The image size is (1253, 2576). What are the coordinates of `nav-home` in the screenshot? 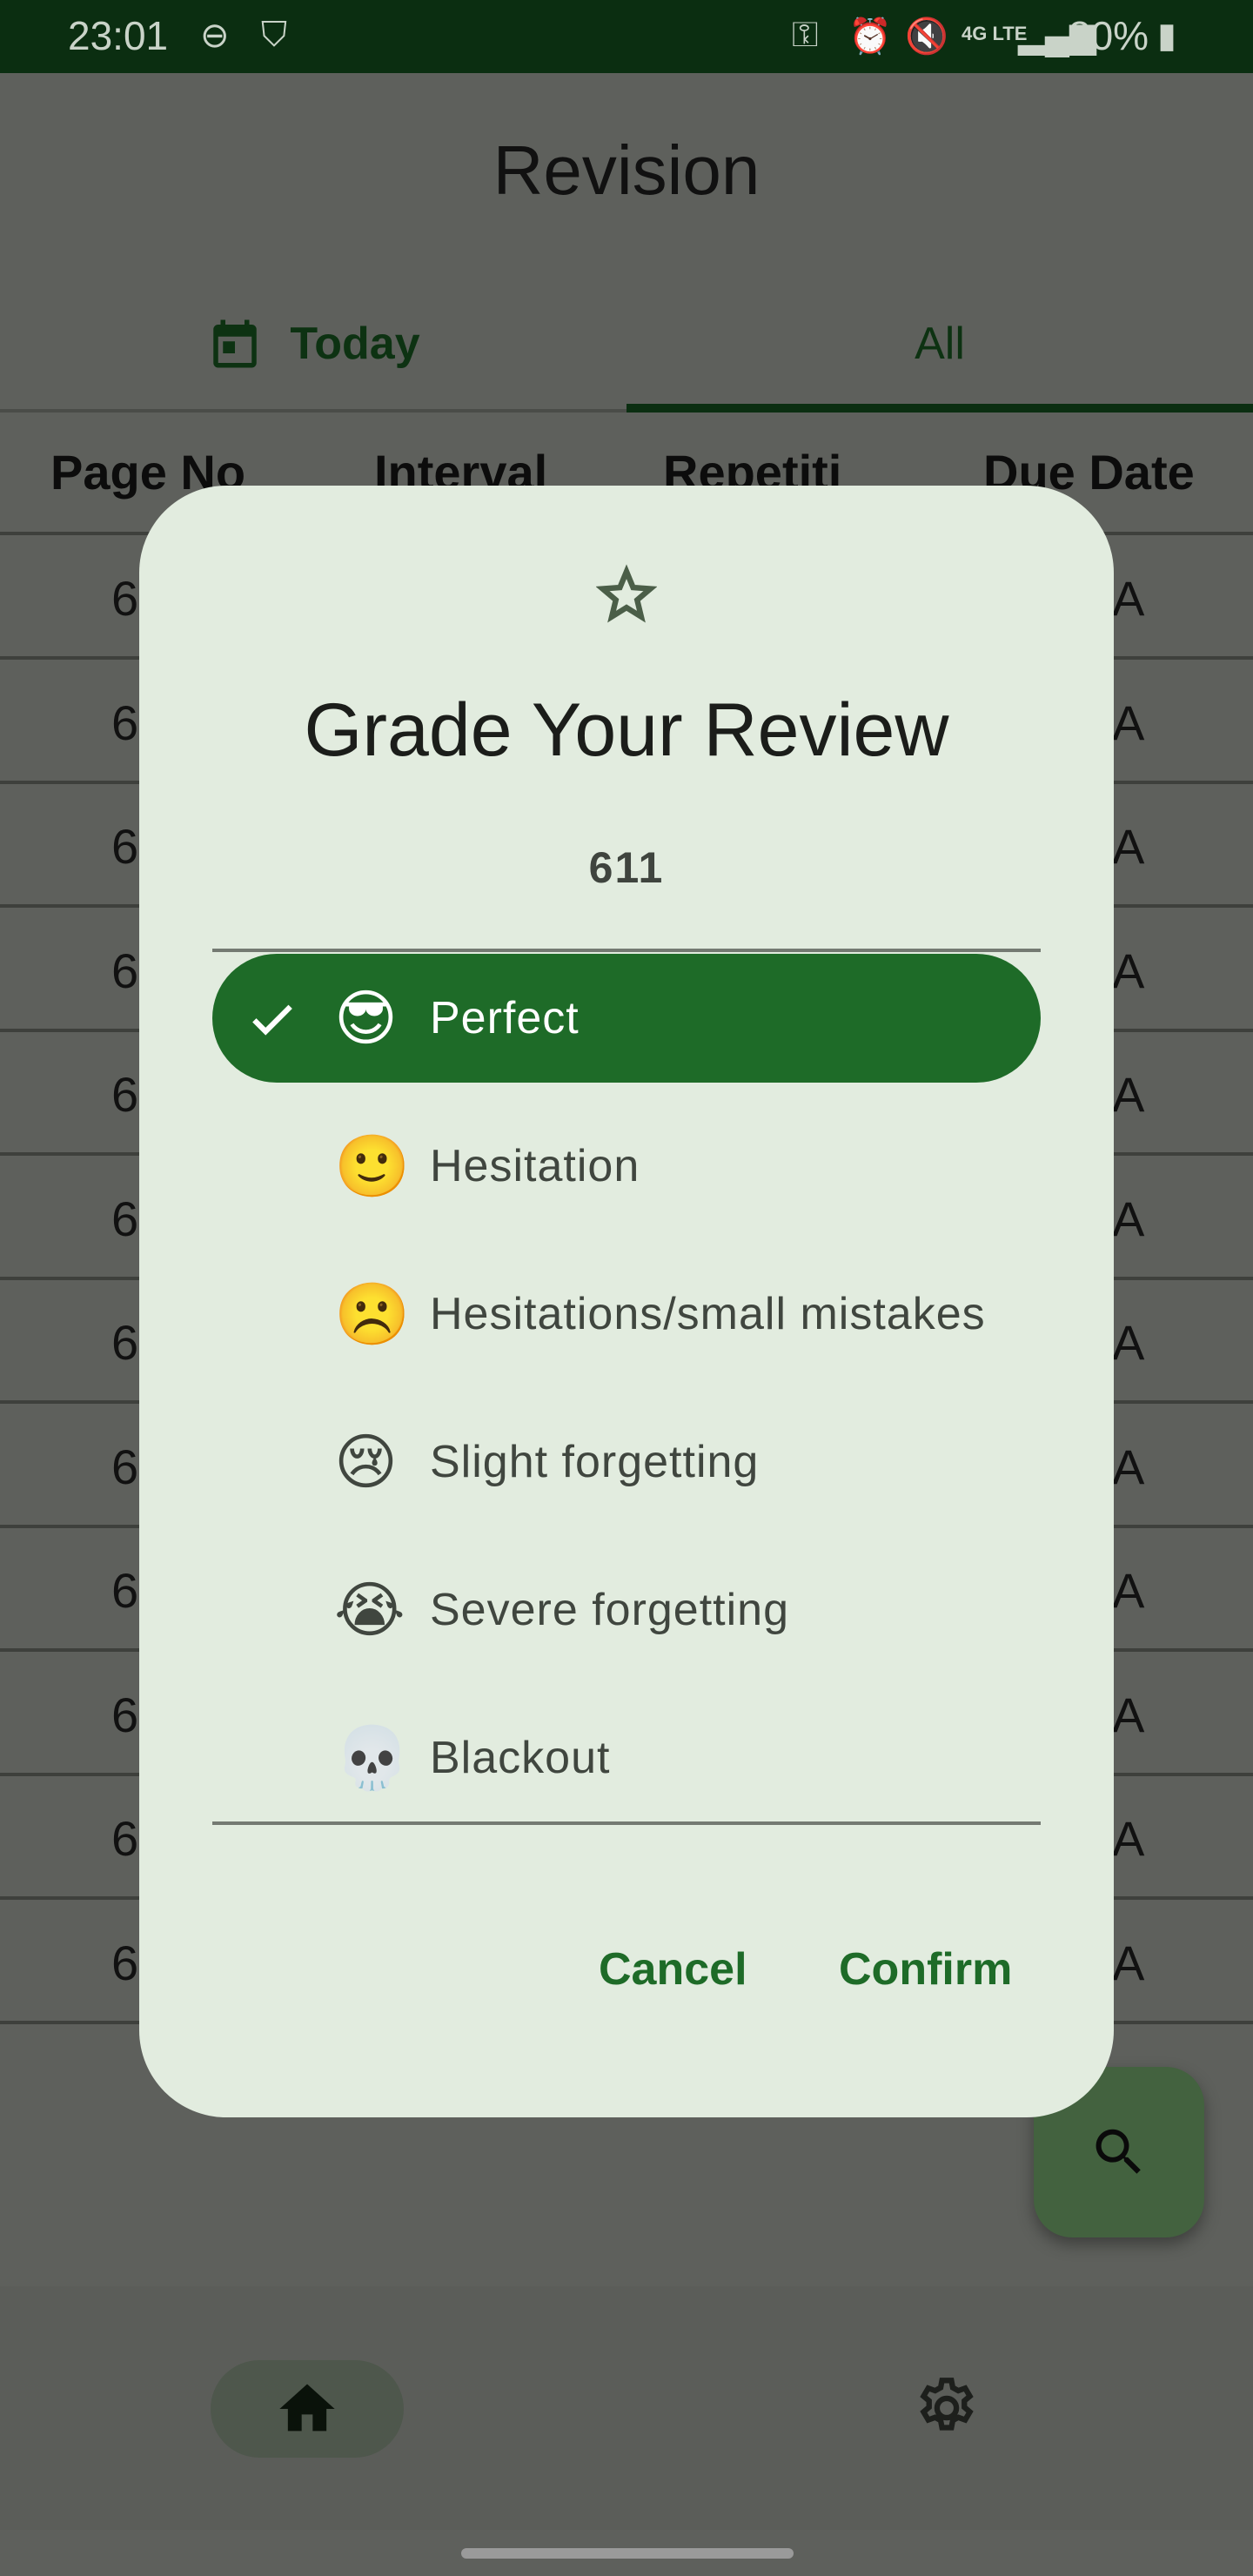 It's located at (307, 2409).